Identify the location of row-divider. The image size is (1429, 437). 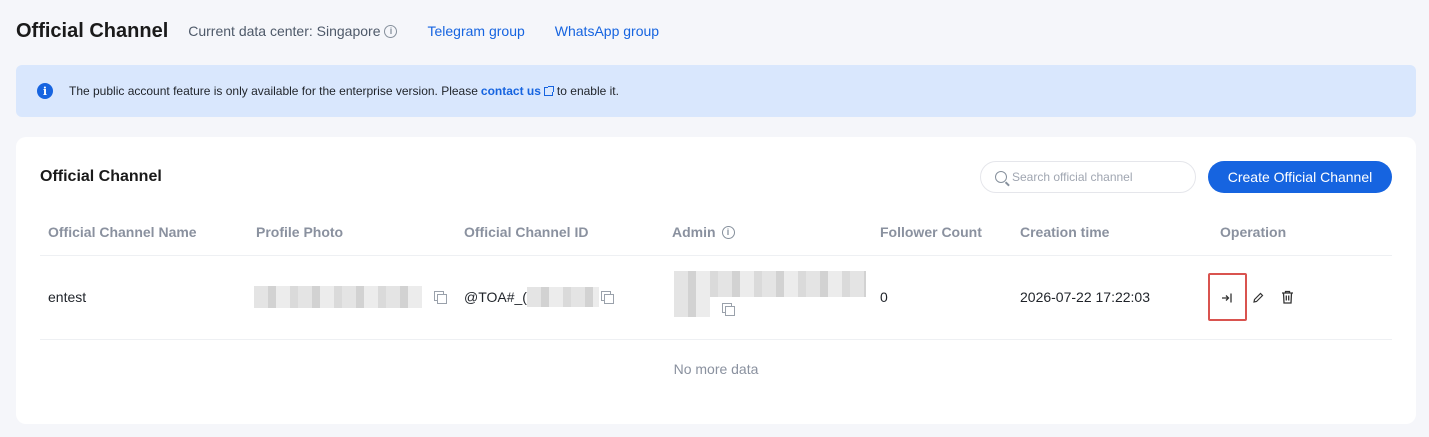
(716, 339).